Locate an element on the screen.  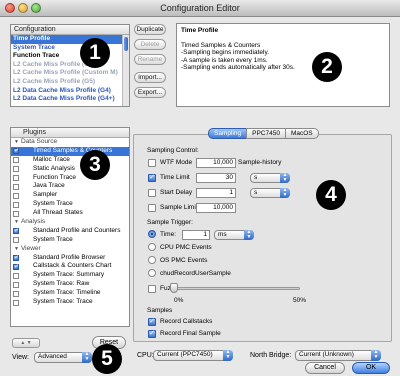
plugin-item: Malloc Trace is located at coordinates (70, 160).